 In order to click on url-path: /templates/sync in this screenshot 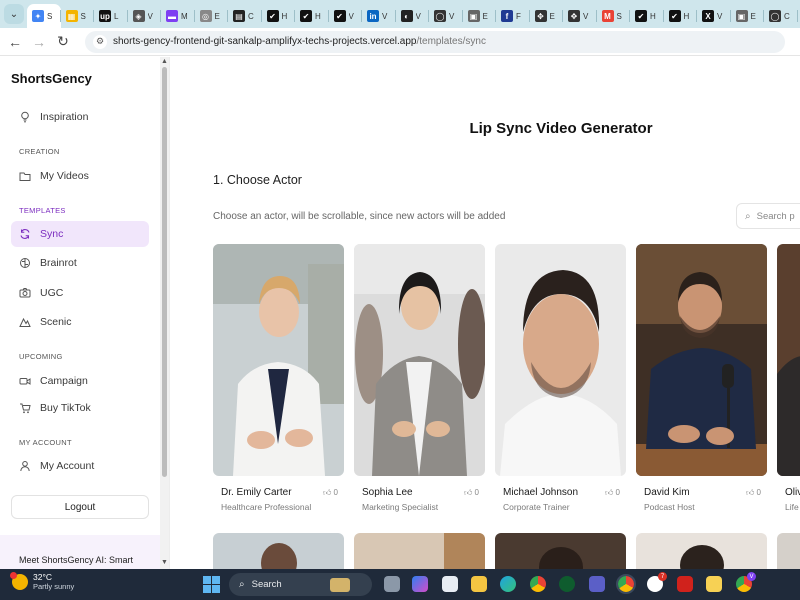, I will do `click(451, 41)`.